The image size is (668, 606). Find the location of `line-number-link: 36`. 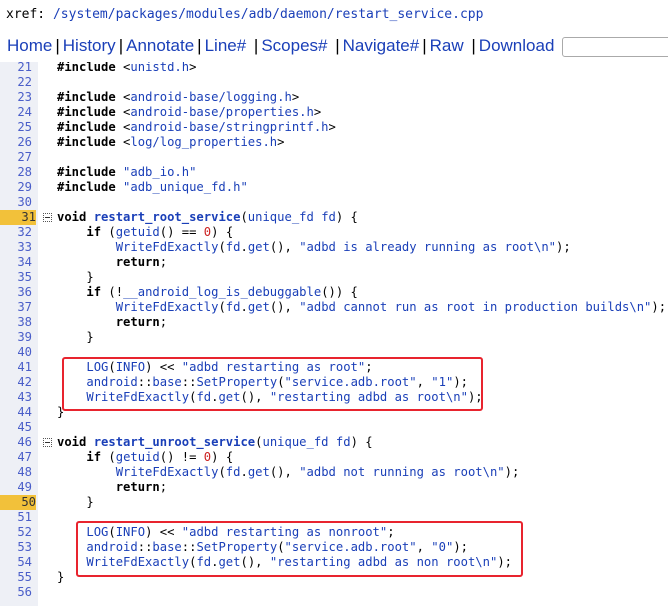

line-number-link: 36 is located at coordinates (16, 292).